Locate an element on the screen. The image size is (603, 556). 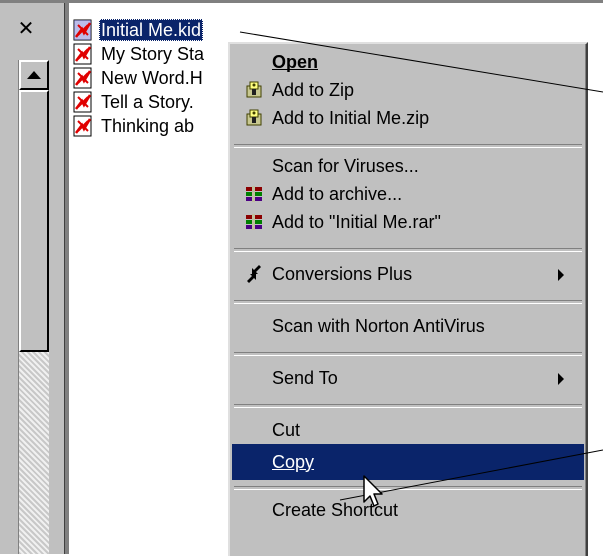
menu-item-label: Scan with Norton AntiVirus is located at coordinates (378, 325).